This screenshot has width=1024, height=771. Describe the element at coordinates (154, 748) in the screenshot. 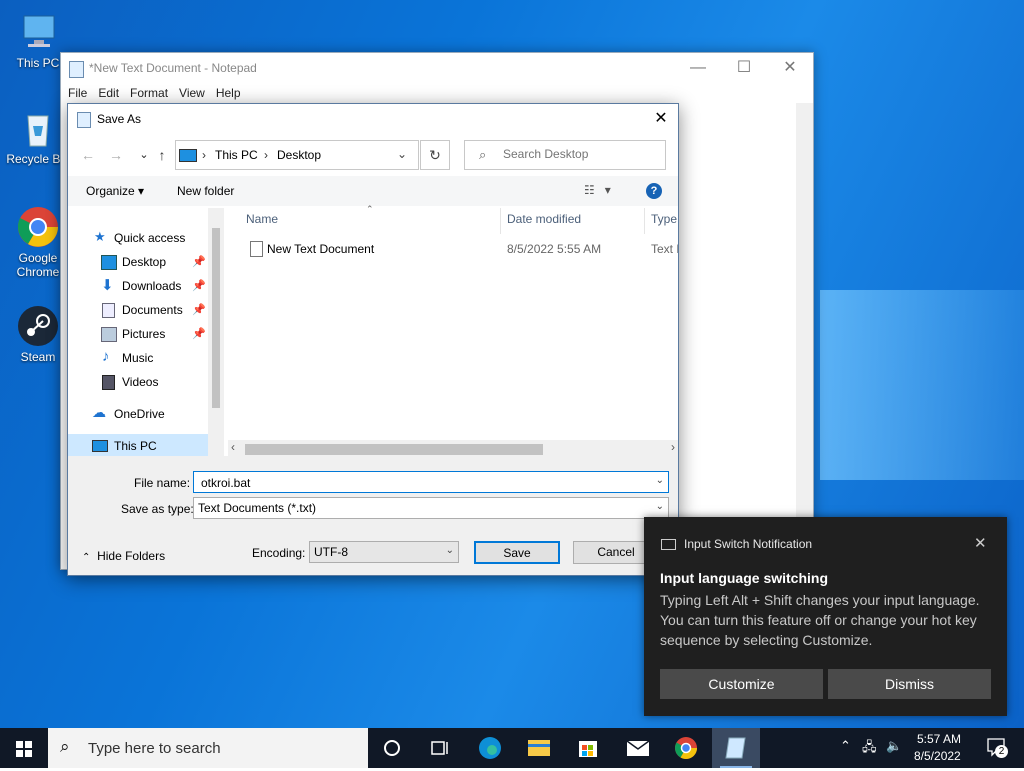

I see `taskbar-search-placeholder: Type here to search` at that location.